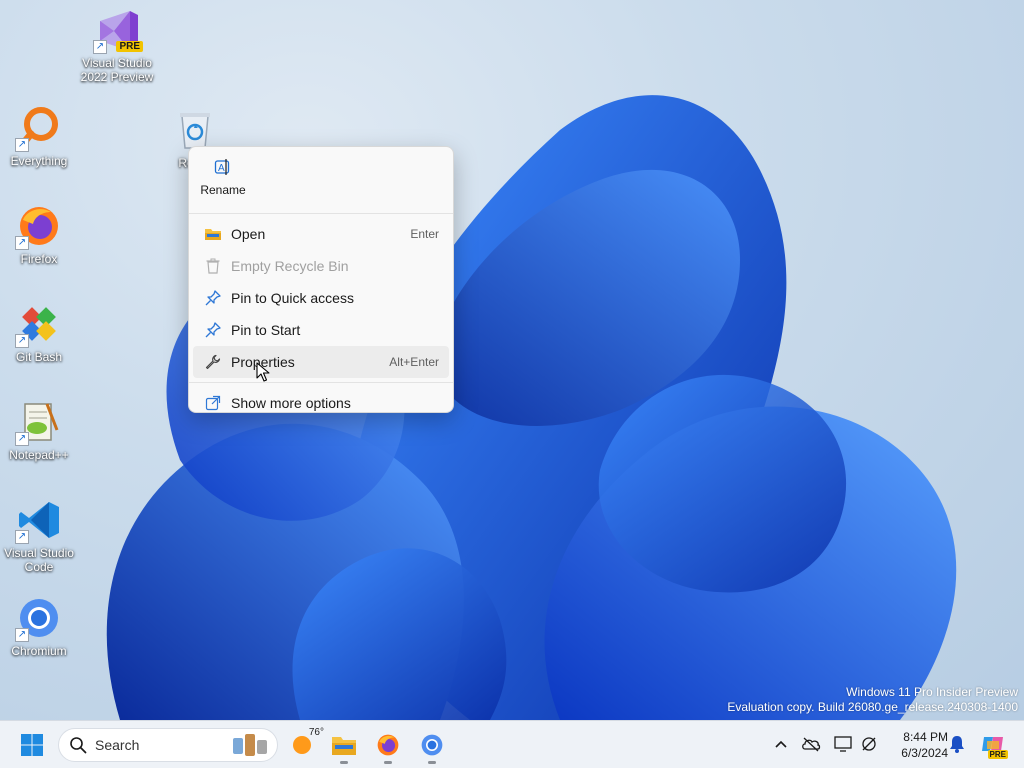 This screenshot has height=768, width=1024. I want to click on chevron-up-icon, so click(781, 744).